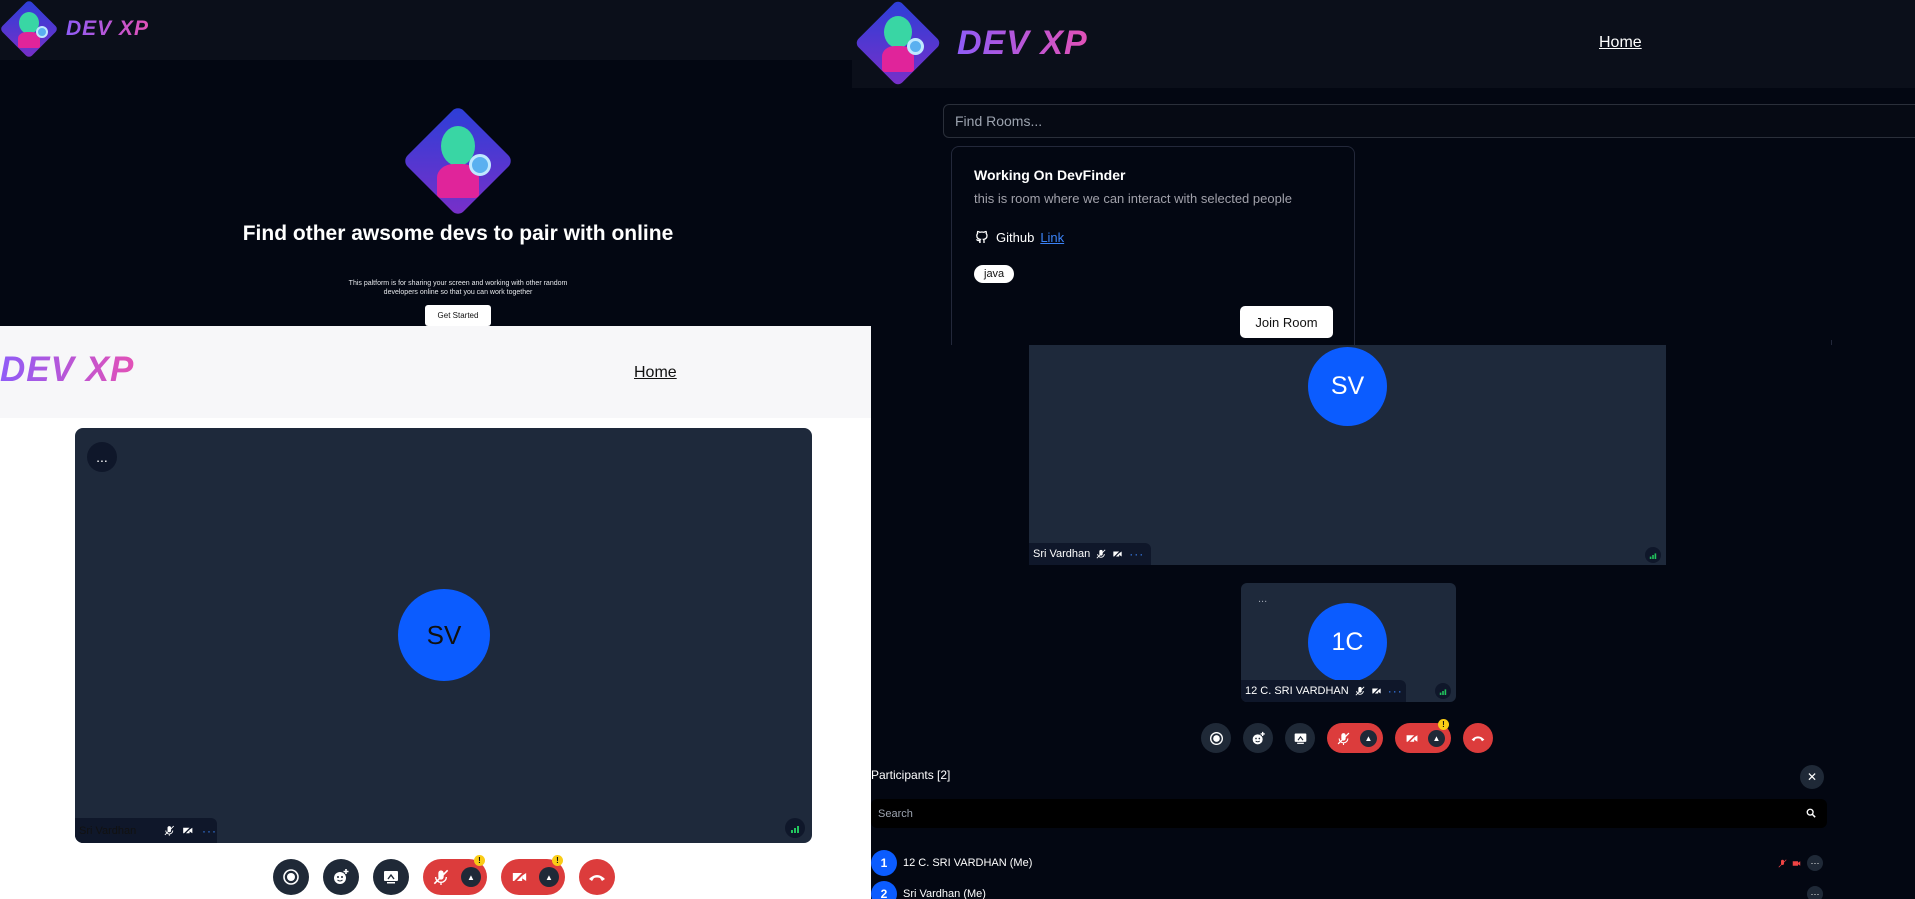 The height and width of the screenshot is (899, 1915). I want to click on hang-up-icon, so click(597, 878).